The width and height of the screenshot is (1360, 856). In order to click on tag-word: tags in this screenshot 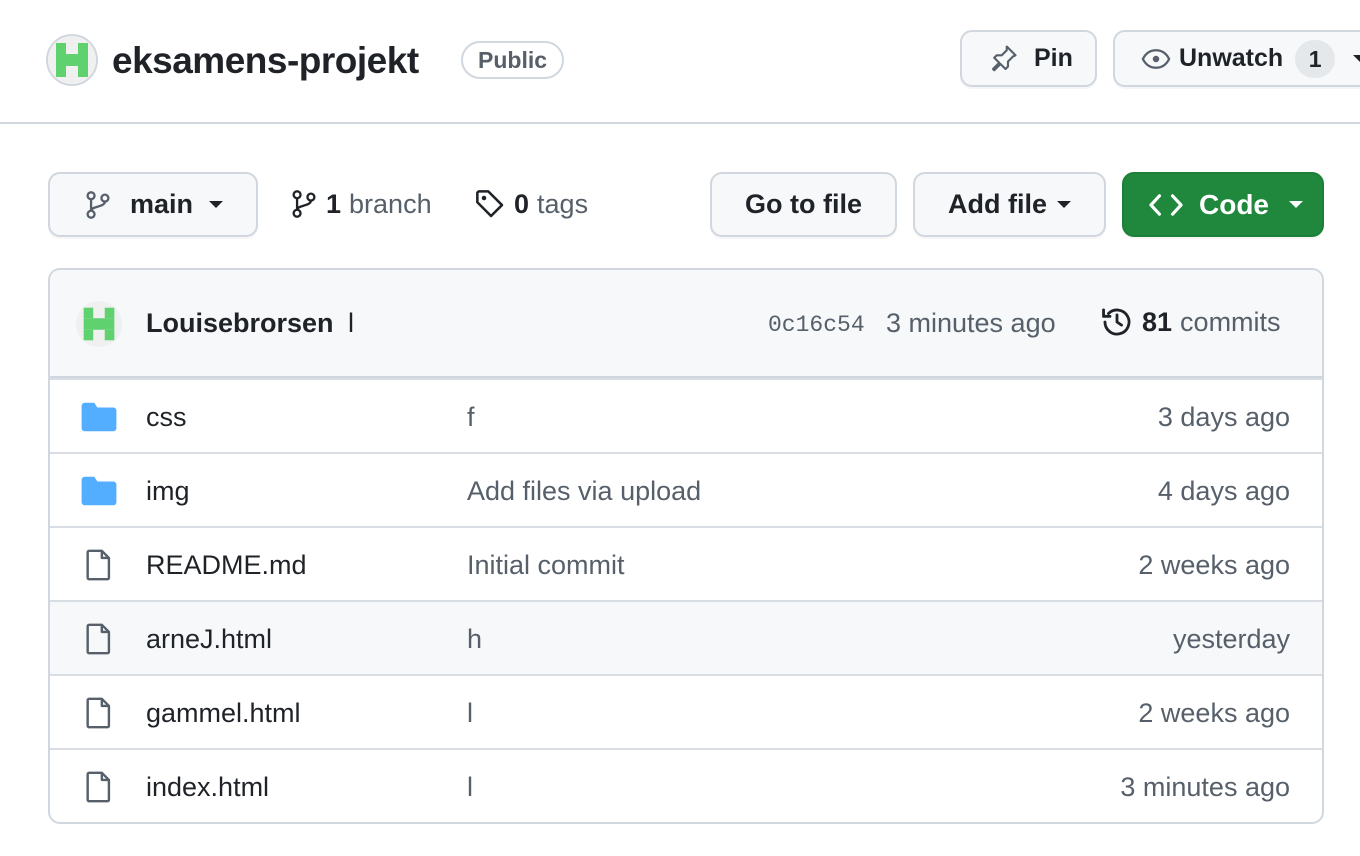, I will do `click(563, 203)`.